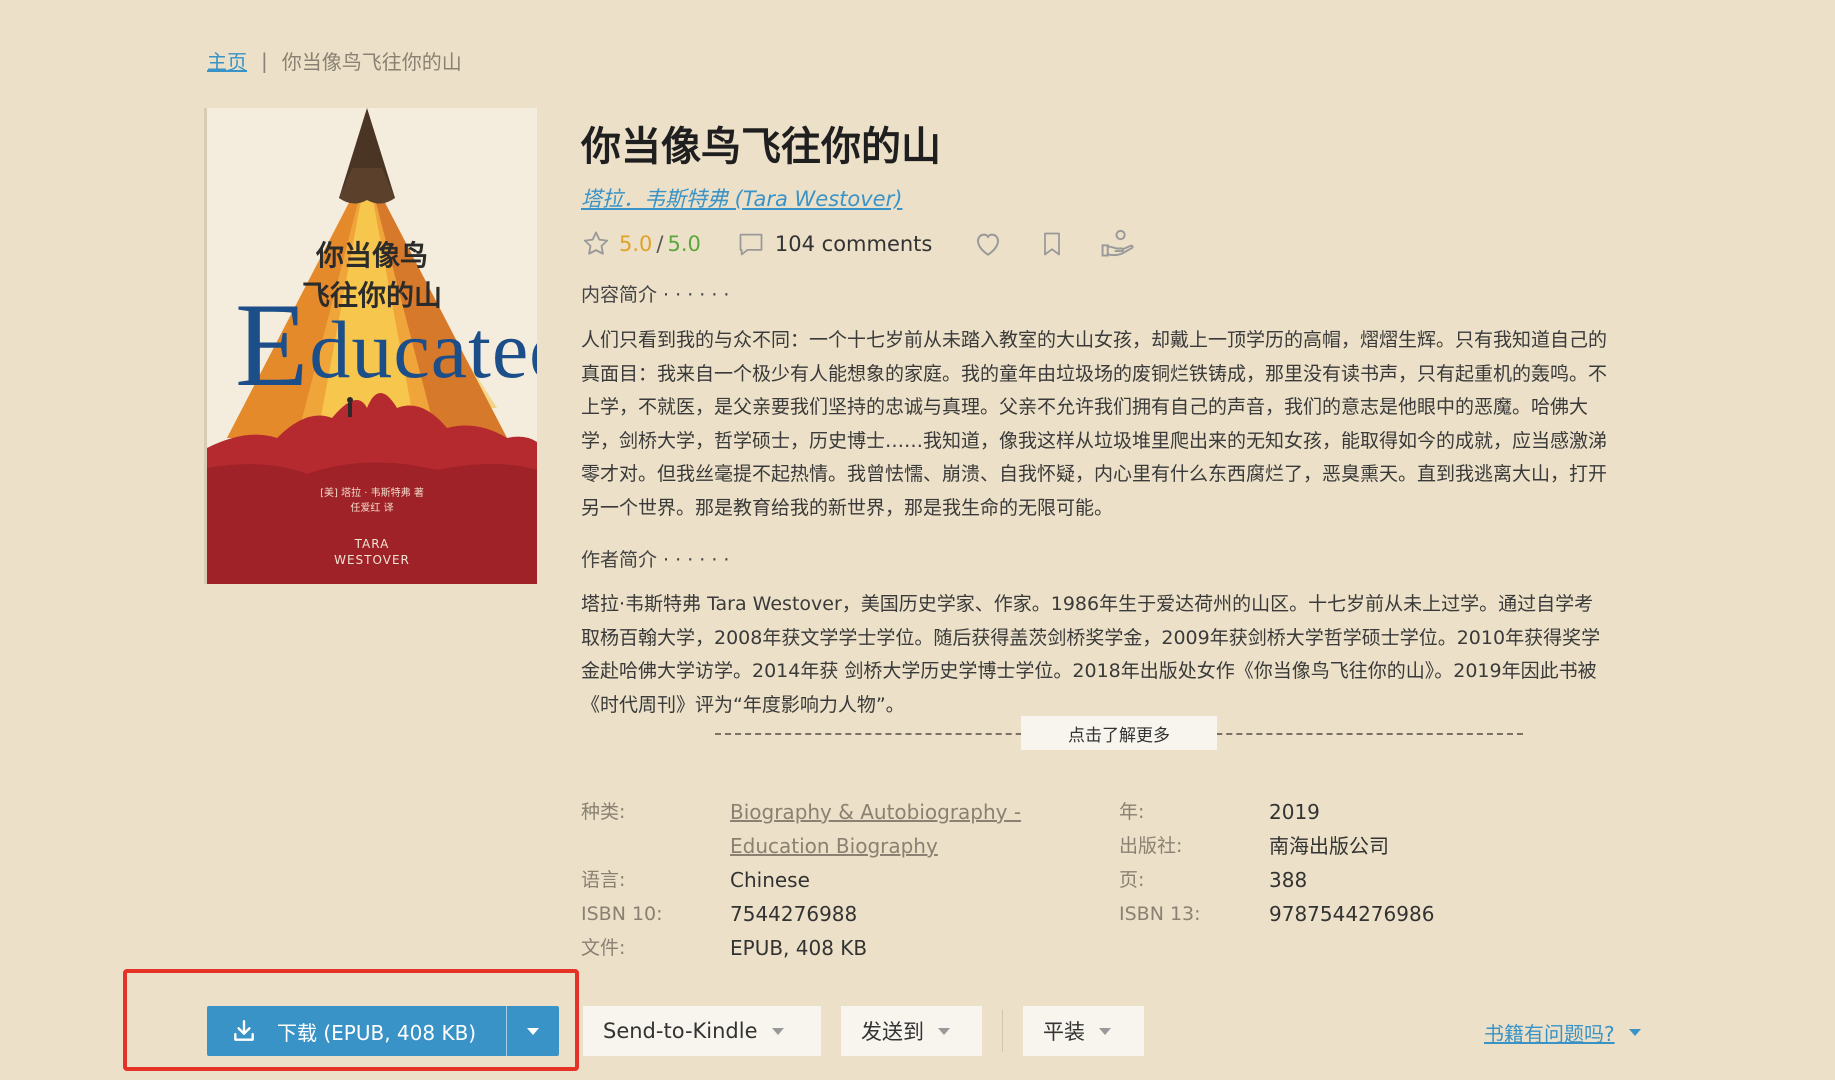 The height and width of the screenshot is (1080, 1835). What do you see at coordinates (892, 1032) in the screenshot?
I see `send-to-label: 发送到` at bounding box center [892, 1032].